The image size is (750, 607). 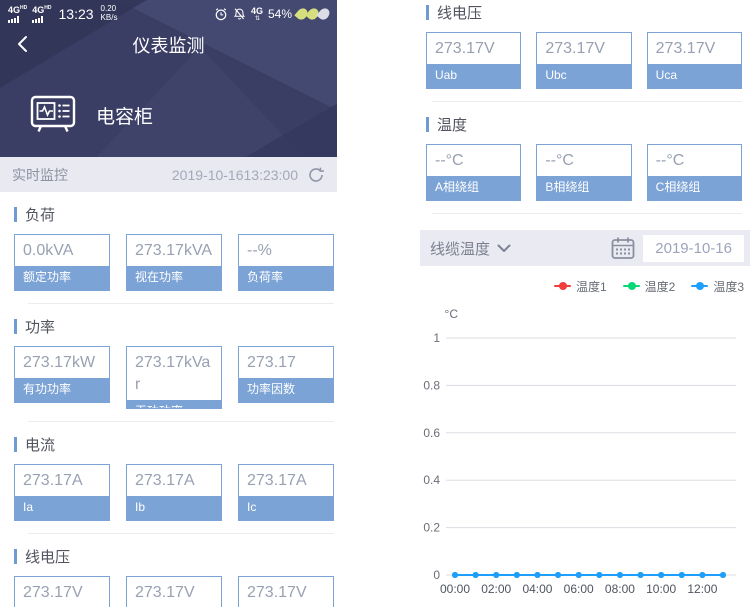 I want to click on svg-text: 00:00, so click(x=455, y=589).